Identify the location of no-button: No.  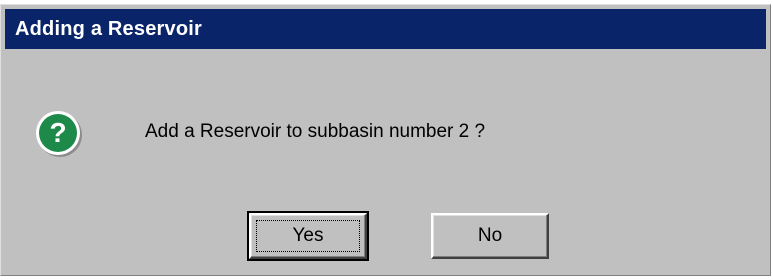
(490, 236).